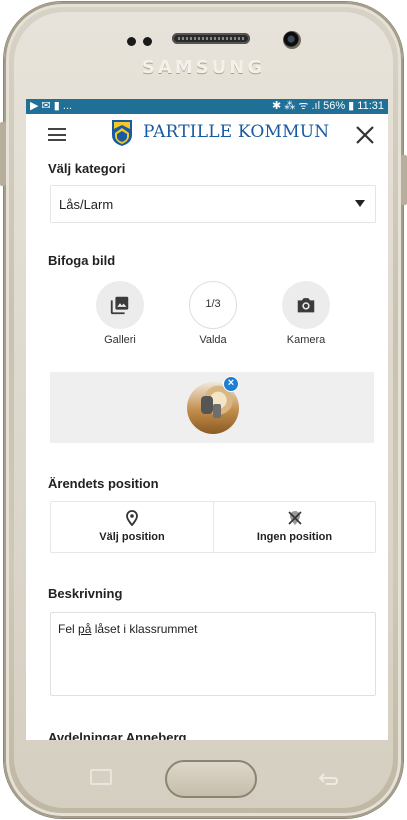 The width and height of the screenshot is (407, 820). Describe the element at coordinates (132, 518) in the screenshot. I see `map-pin-icon` at that location.